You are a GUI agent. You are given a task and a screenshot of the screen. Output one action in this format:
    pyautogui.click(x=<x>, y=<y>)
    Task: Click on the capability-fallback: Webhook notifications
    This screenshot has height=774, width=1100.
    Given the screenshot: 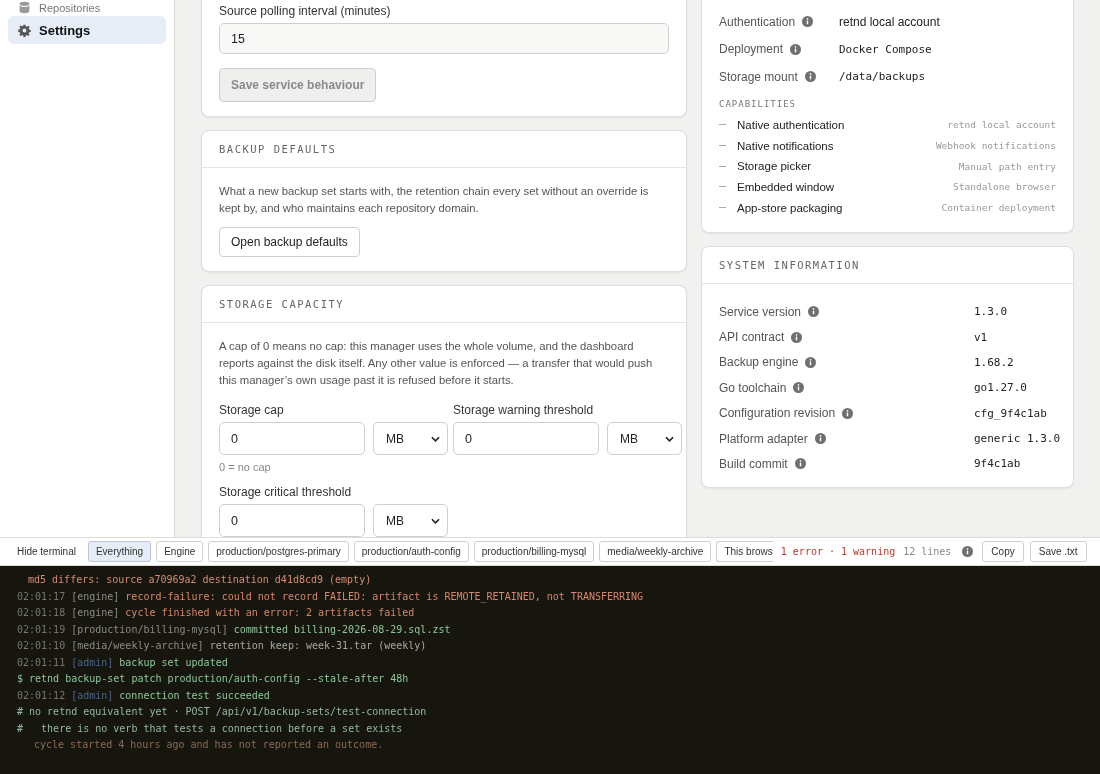 What is the action you would take?
    pyautogui.click(x=995, y=146)
    